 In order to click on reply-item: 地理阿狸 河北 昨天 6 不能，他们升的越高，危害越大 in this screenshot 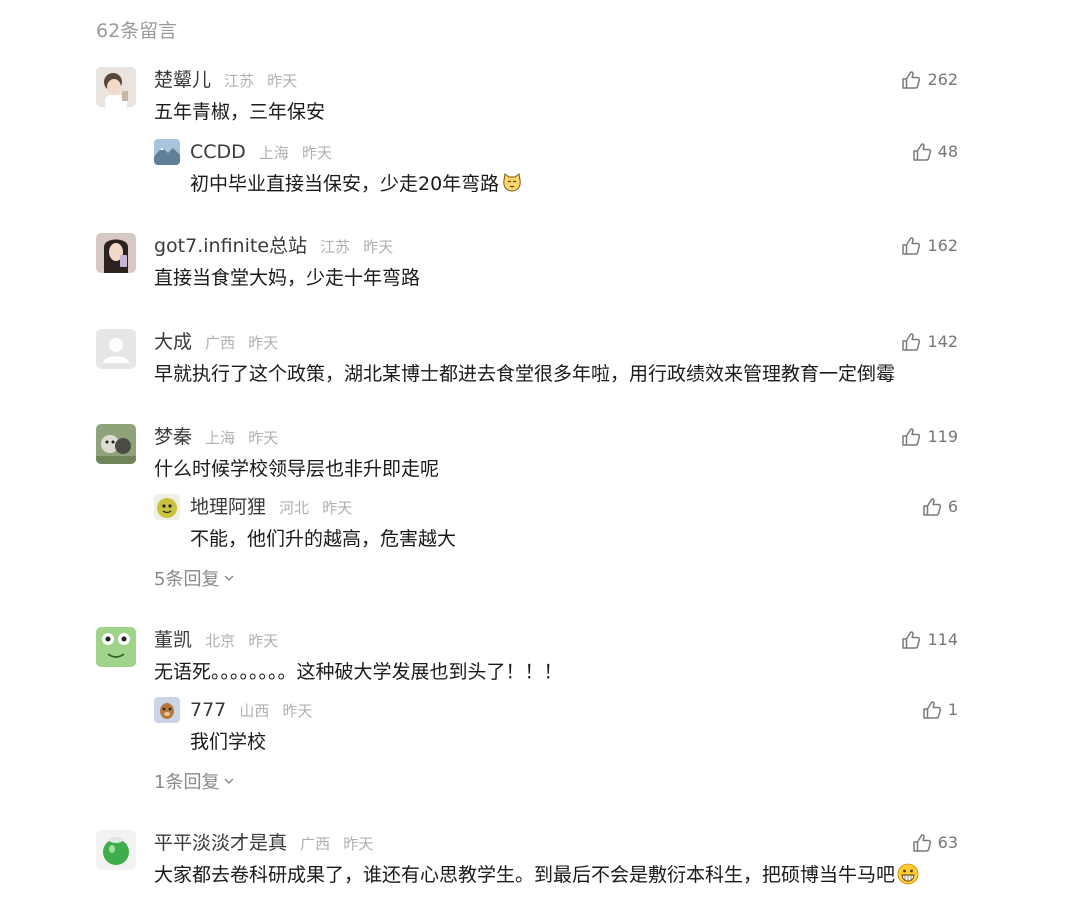, I will do `click(527, 524)`.